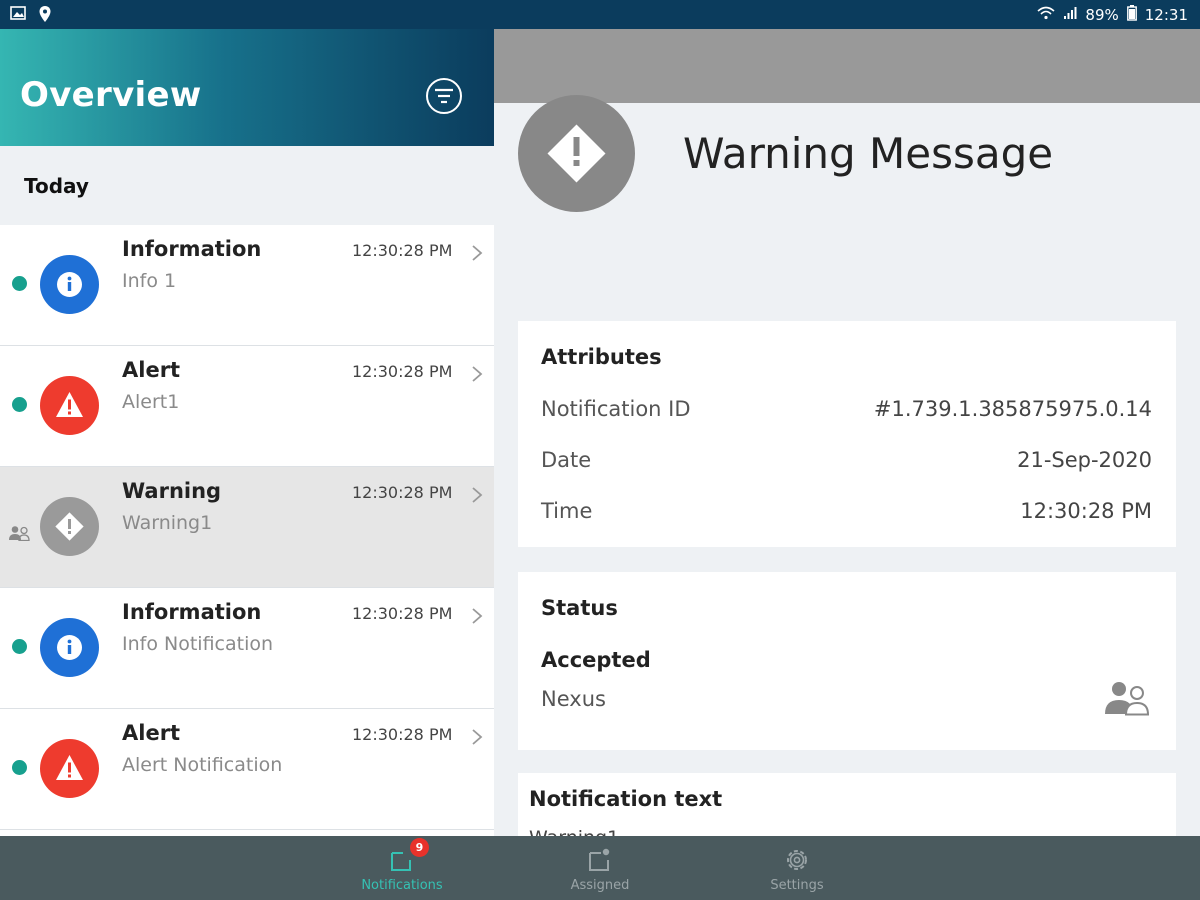  Describe the element at coordinates (1086, 511) in the screenshot. I see `attr-value: 12:30:28 PM` at that location.